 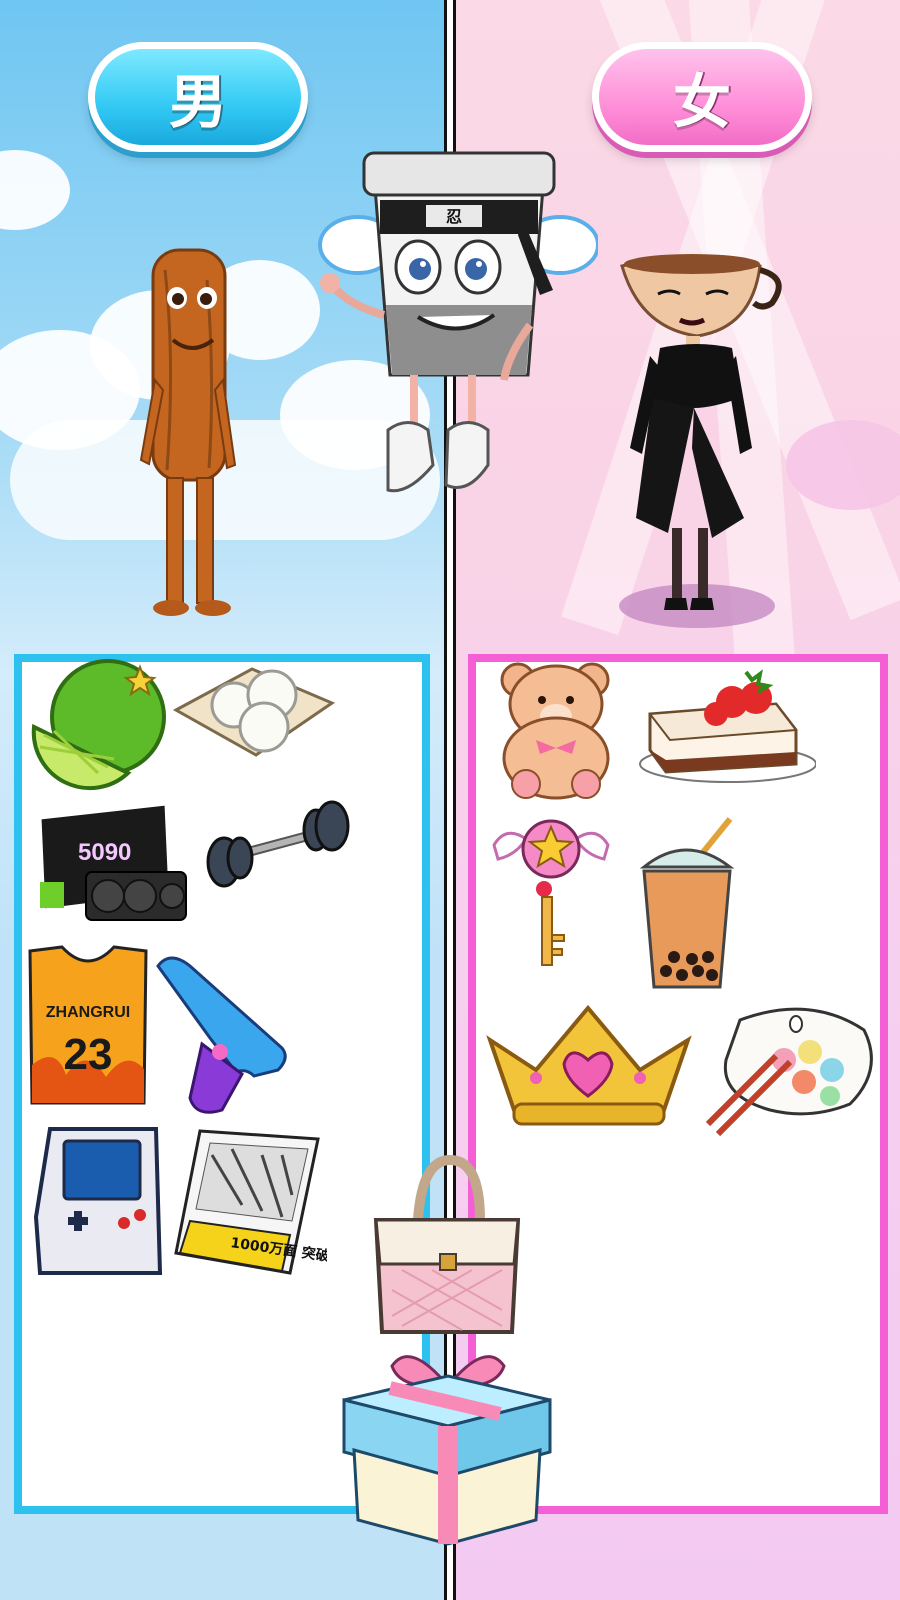 I want to click on handheld-console-item, so click(x=100, y=1202).